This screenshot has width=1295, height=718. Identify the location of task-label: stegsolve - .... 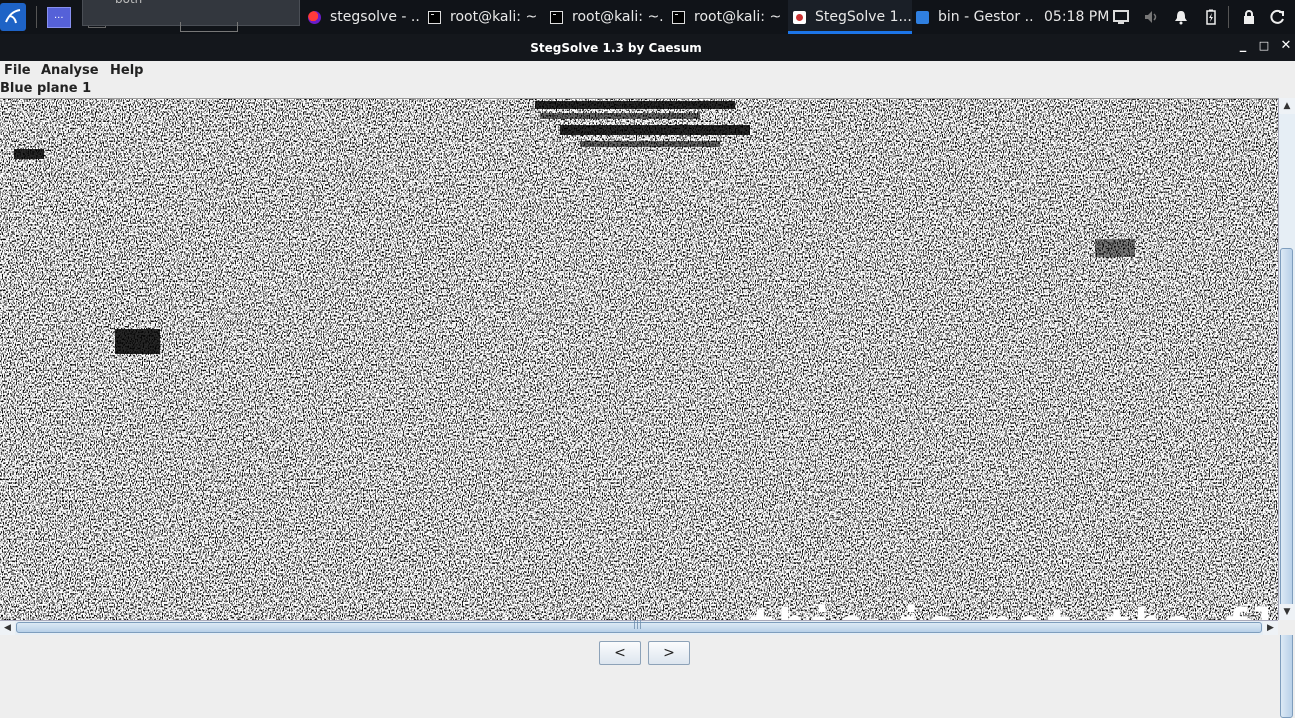
(375, 17).